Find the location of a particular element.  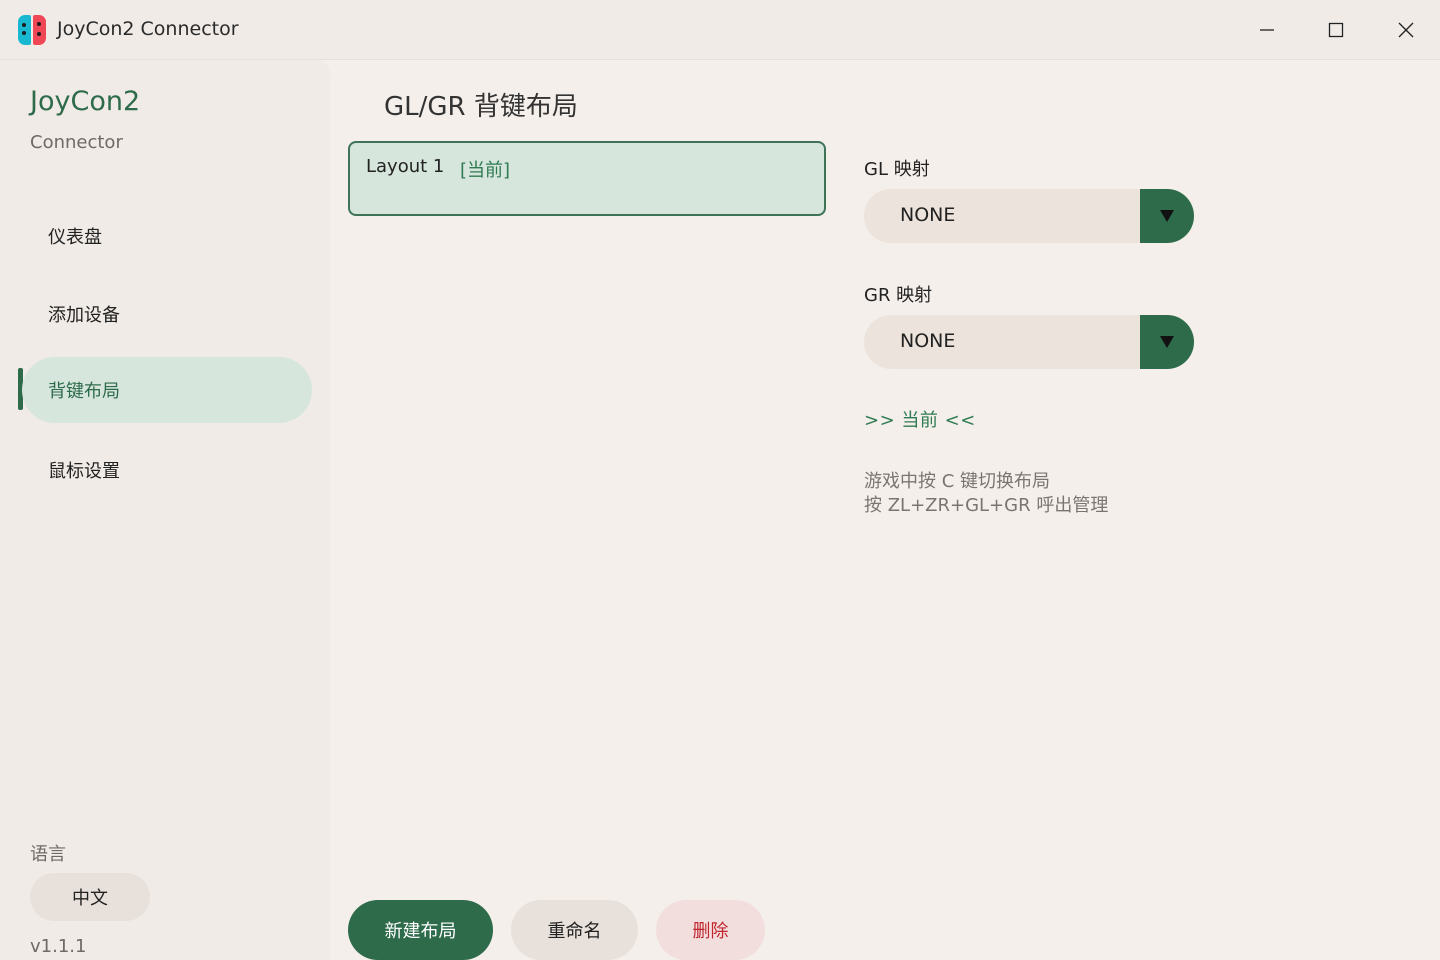

new-layout-label: 新建布局 is located at coordinates (420, 931).